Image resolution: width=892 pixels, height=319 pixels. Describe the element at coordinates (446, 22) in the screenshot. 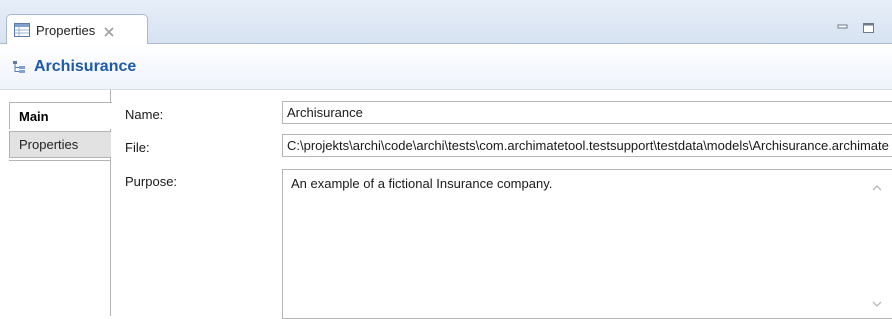

I see `view-tab-bar: Properties` at that location.